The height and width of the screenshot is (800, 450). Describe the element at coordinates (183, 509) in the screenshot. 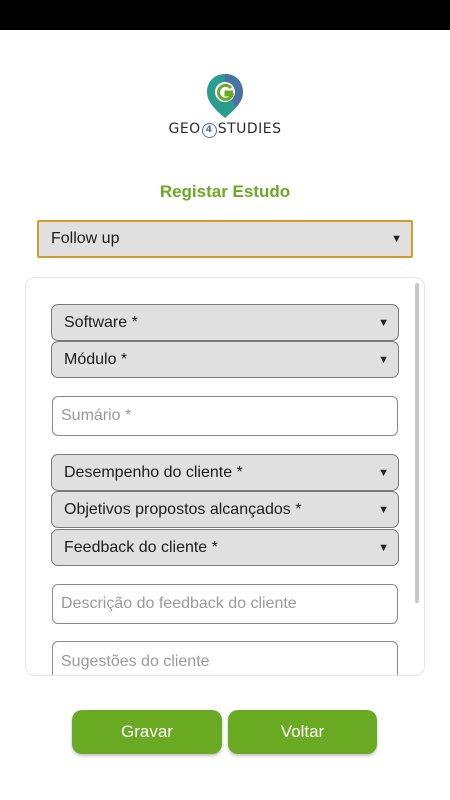

I see `objetivos-label: Objetivos propostos alcançados *` at that location.